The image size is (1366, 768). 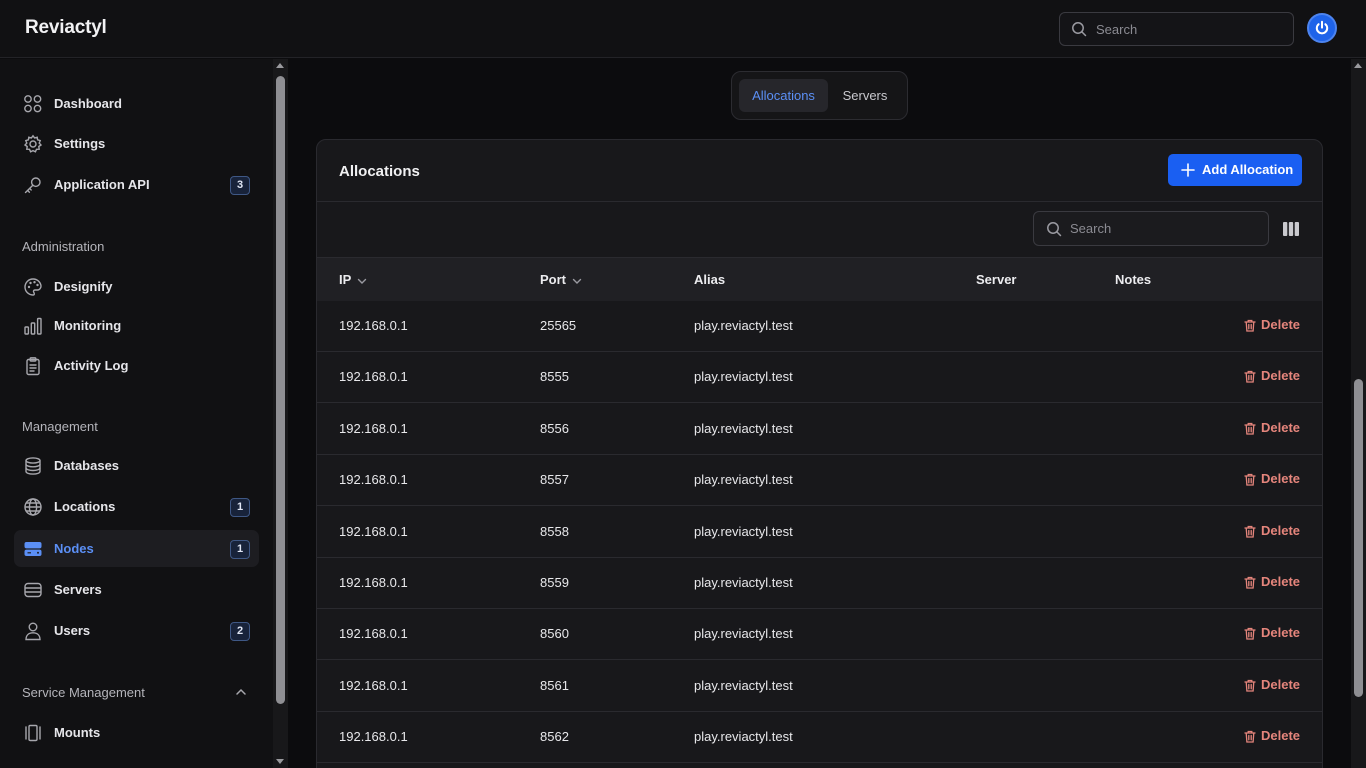 What do you see at coordinates (136, 465) in the screenshot?
I see `sidebar-item-databases: Databases` at bounding box center [136, 465].